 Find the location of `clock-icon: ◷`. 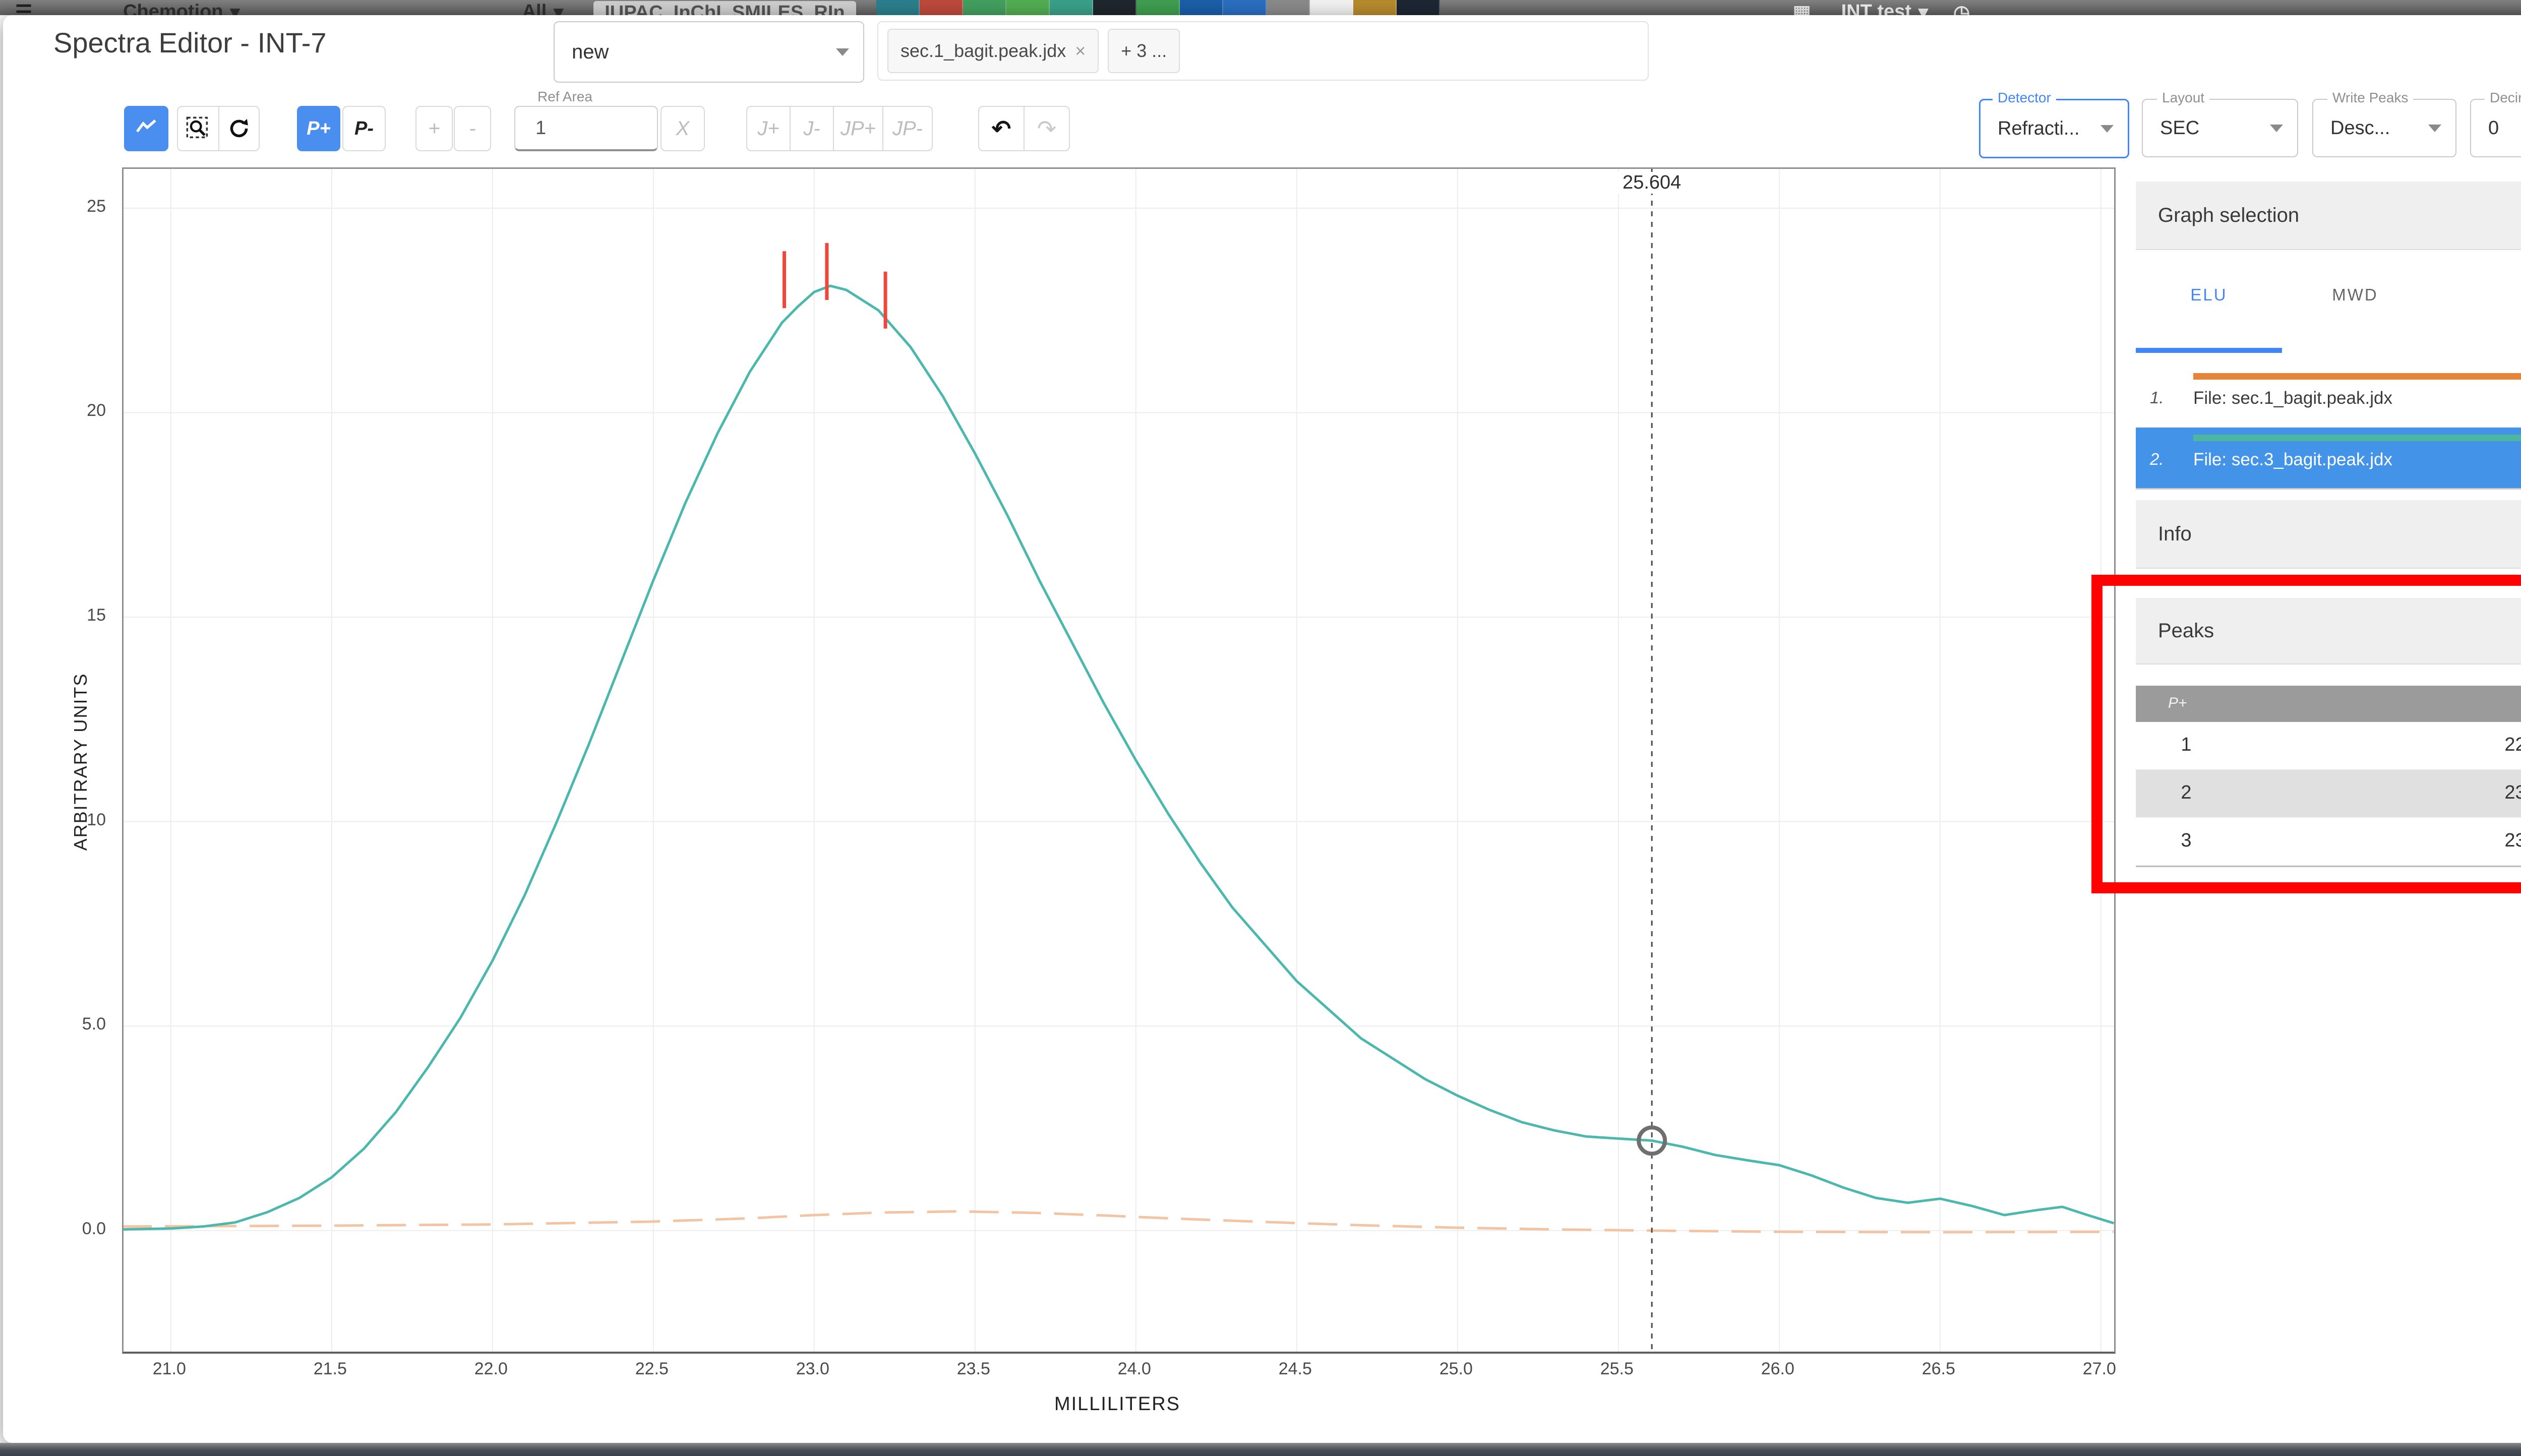

clock-icon: ◷ is located at coordinates (1961, 8).